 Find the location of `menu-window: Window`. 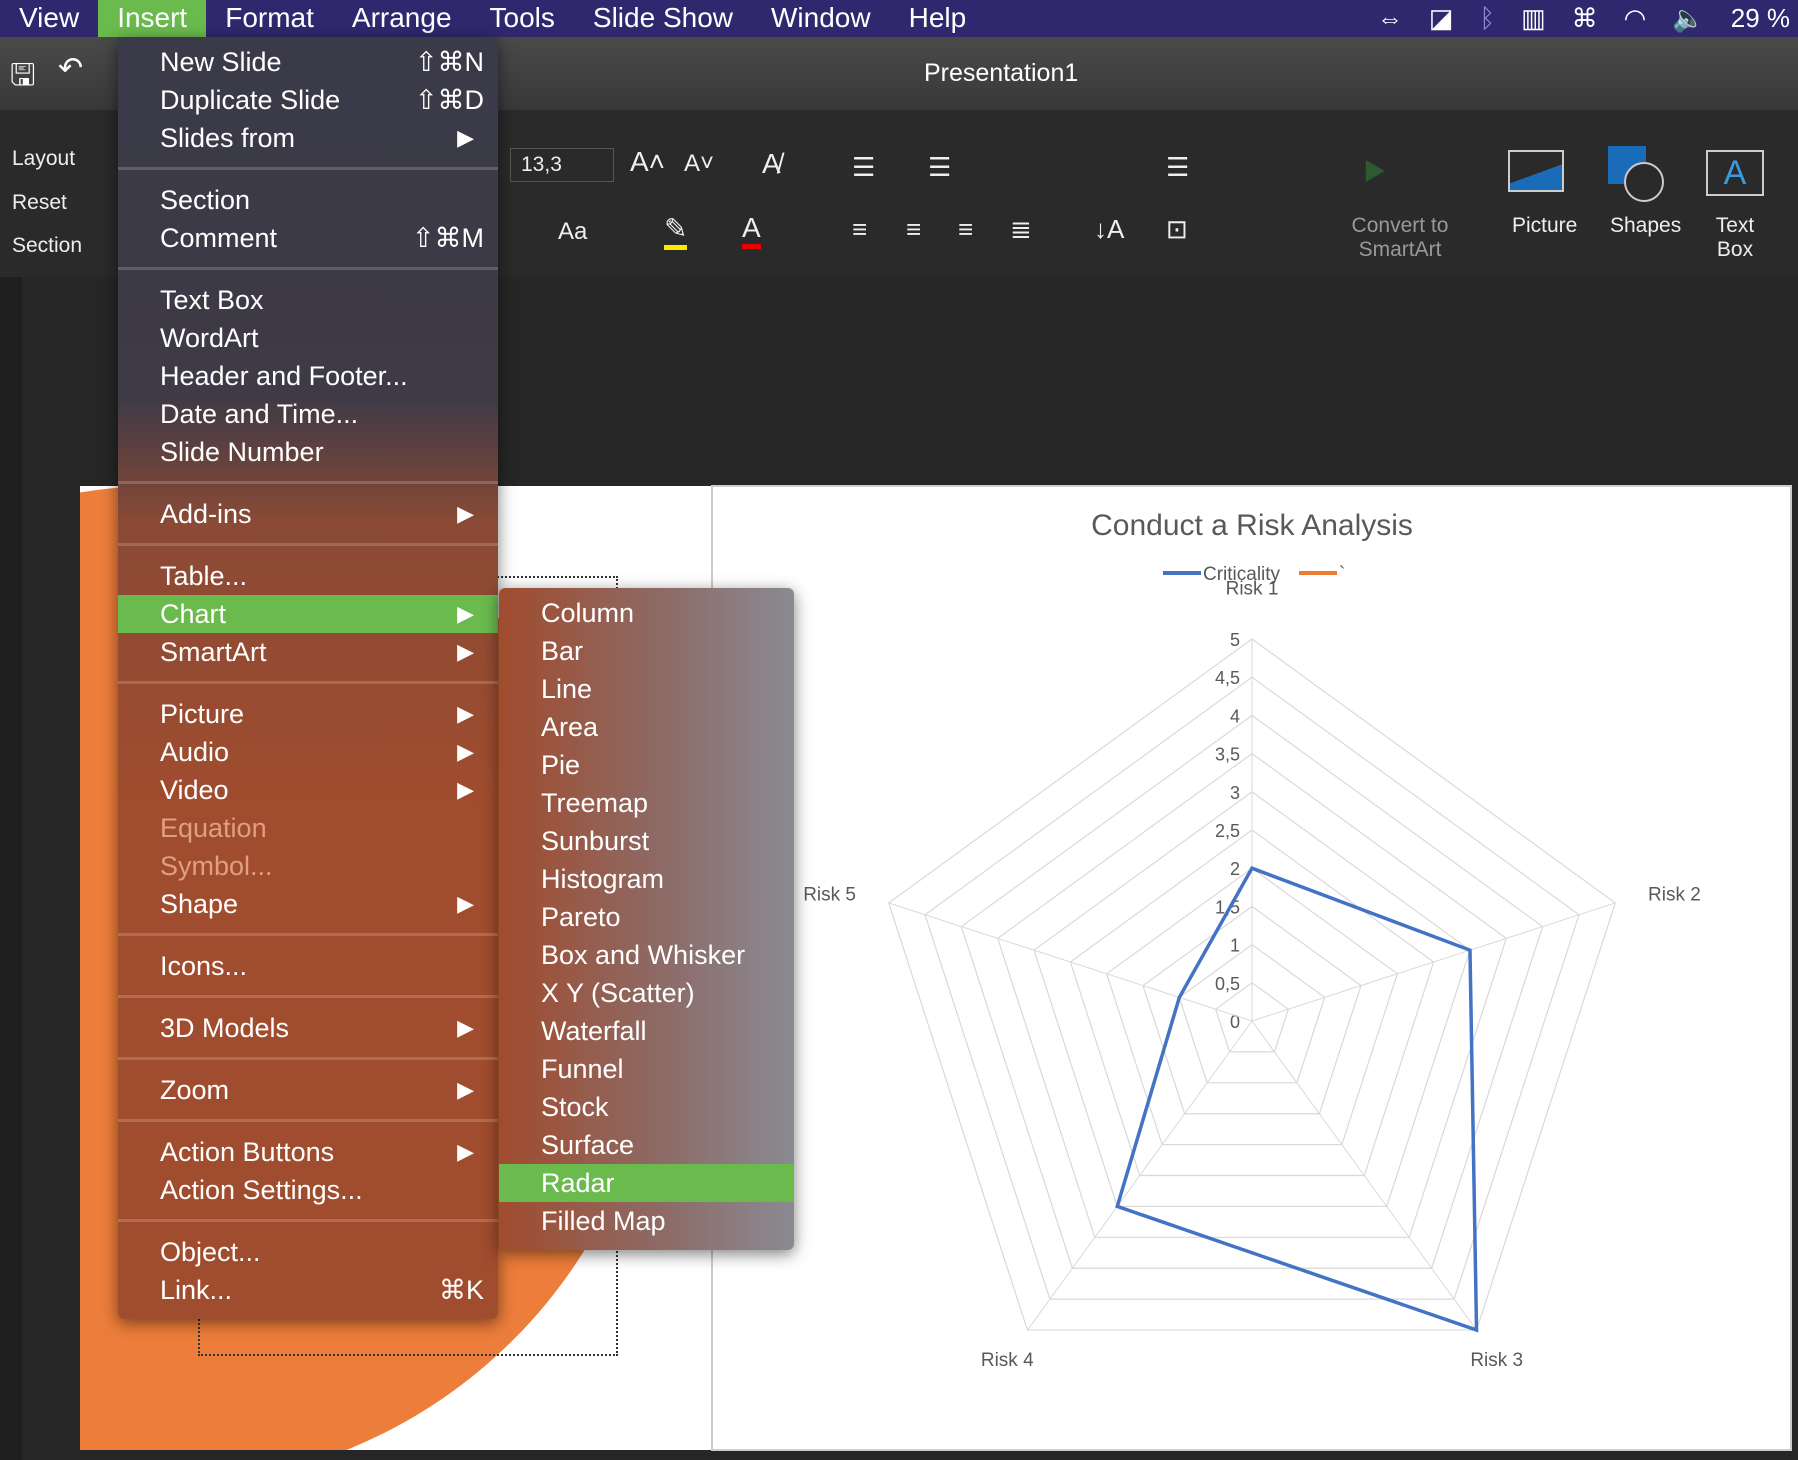

menu-window: Window is located at coordinates (821, 18).